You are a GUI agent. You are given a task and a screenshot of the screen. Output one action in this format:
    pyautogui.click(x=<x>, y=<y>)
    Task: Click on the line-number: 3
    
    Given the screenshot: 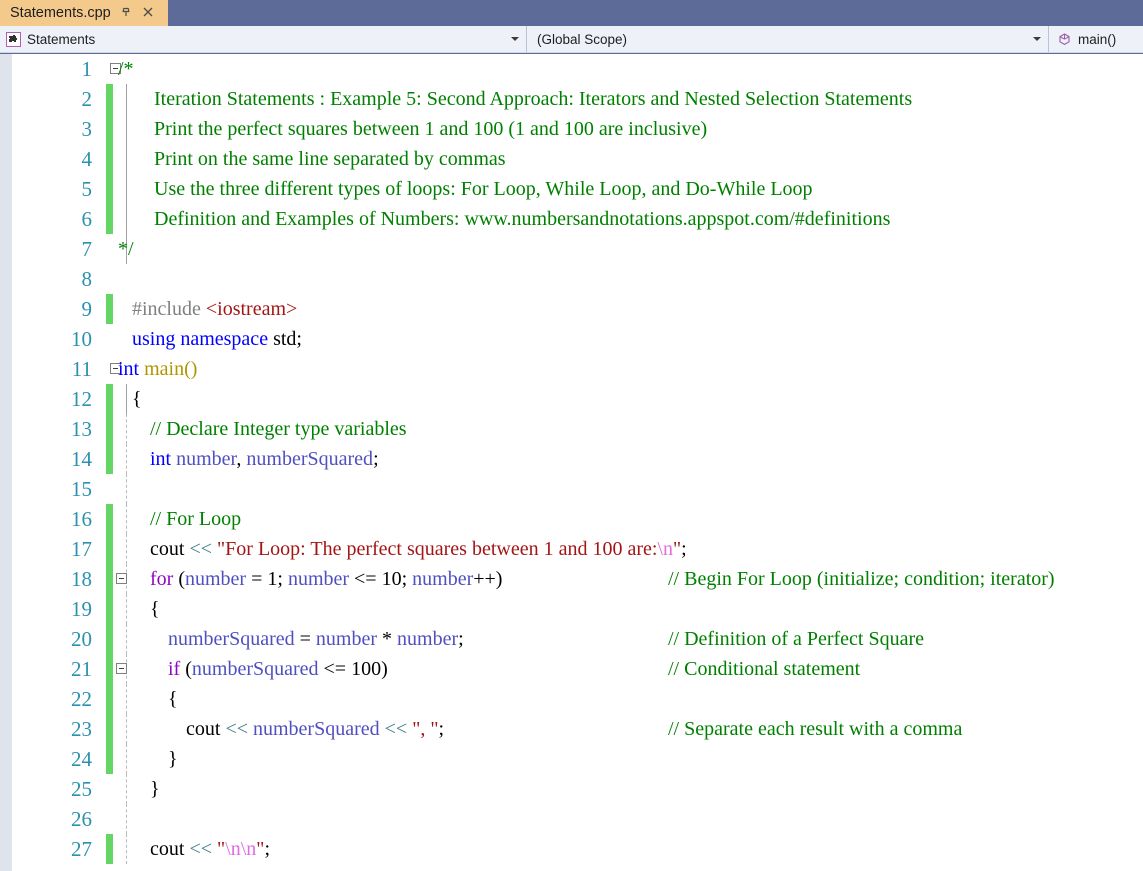 What is the action you would take?
    pyautogui.click(x=87, y=129)
    